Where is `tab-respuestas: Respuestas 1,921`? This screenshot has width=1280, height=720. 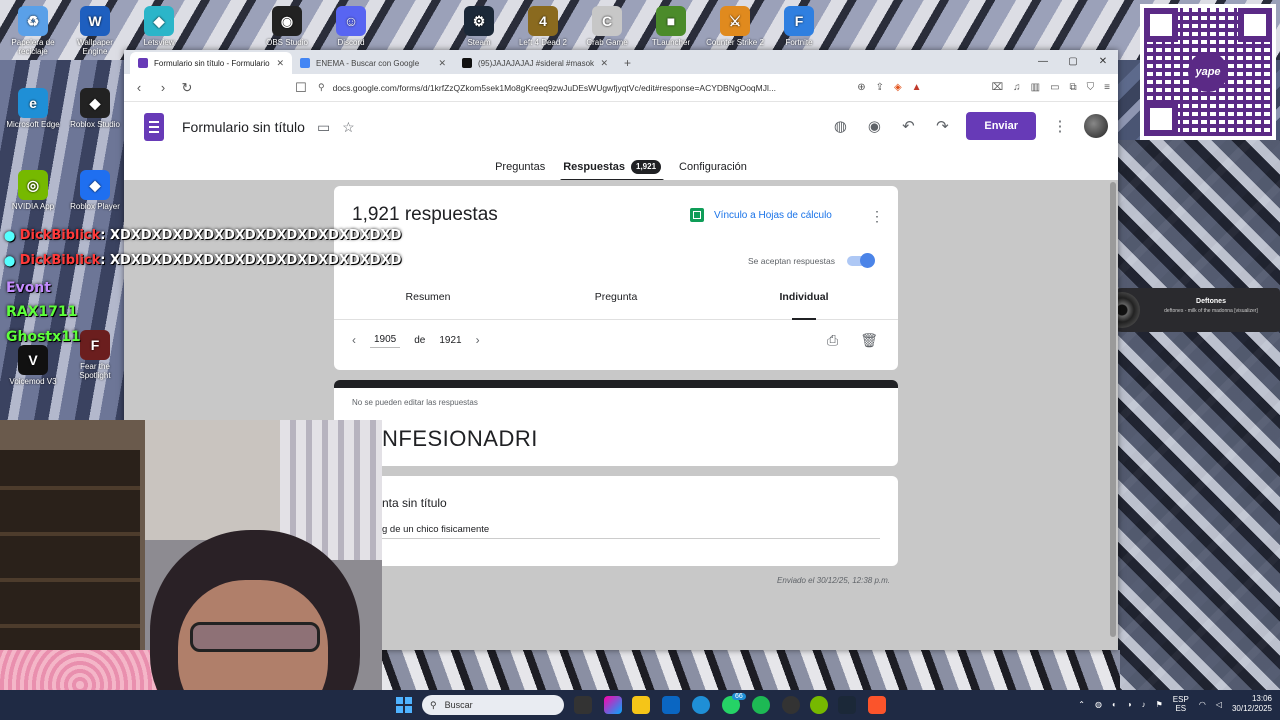 tab-respuestas: Respuestas 1,921 is located at coordinates (612, 167).